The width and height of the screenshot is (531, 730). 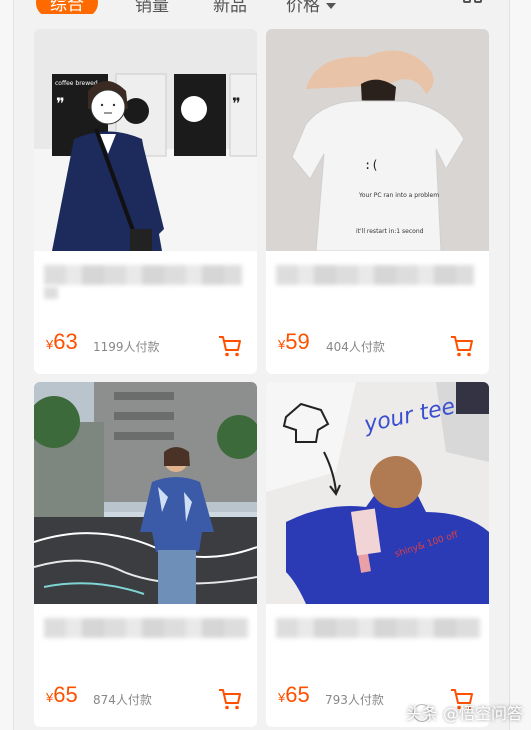 I want to click on price: ¥63, so click(x=62, y=342).